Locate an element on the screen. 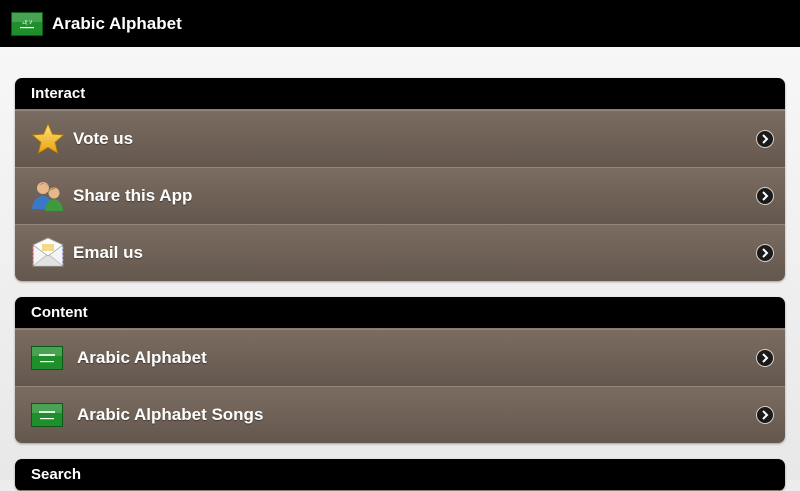 Image resolution: width=800 pixels, height=491 pixels. arabic-alphabet-songs-row: Arabic Alphabet Songs is located at coordinates (400, 414).